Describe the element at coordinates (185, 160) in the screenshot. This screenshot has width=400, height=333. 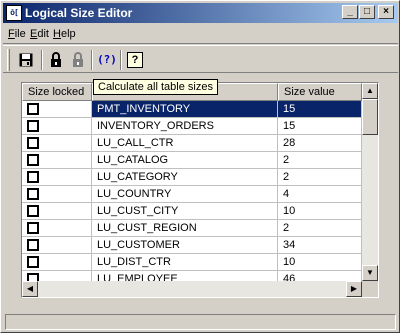
I see `table-name-cell: LU_CATALOG` at that location.